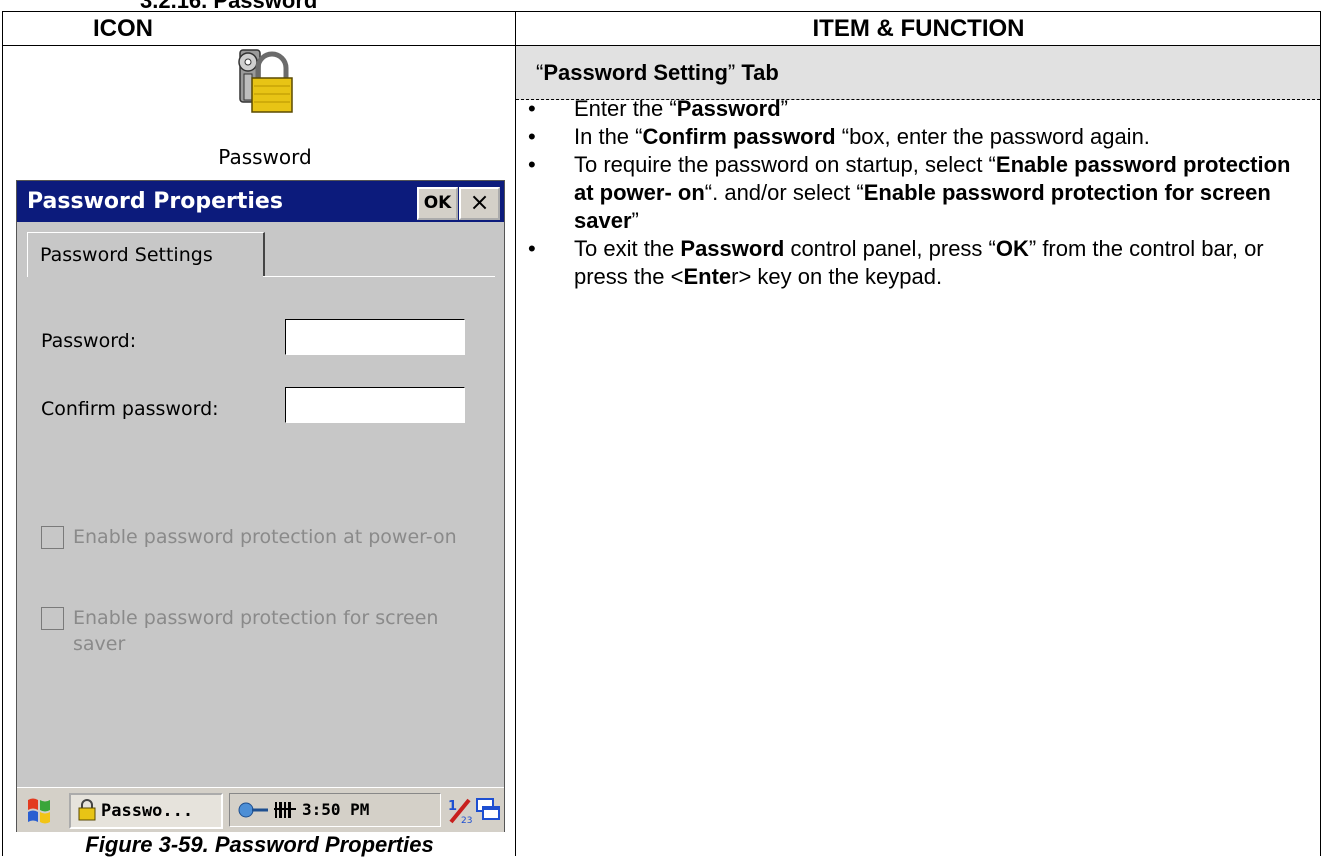 The width and height of the screenshot is (1324, 858). Describe the element at coordinates (265, 537) in the screenshot. I see `poweron-checkbox-label: Enable password protection at power-on` at that location.